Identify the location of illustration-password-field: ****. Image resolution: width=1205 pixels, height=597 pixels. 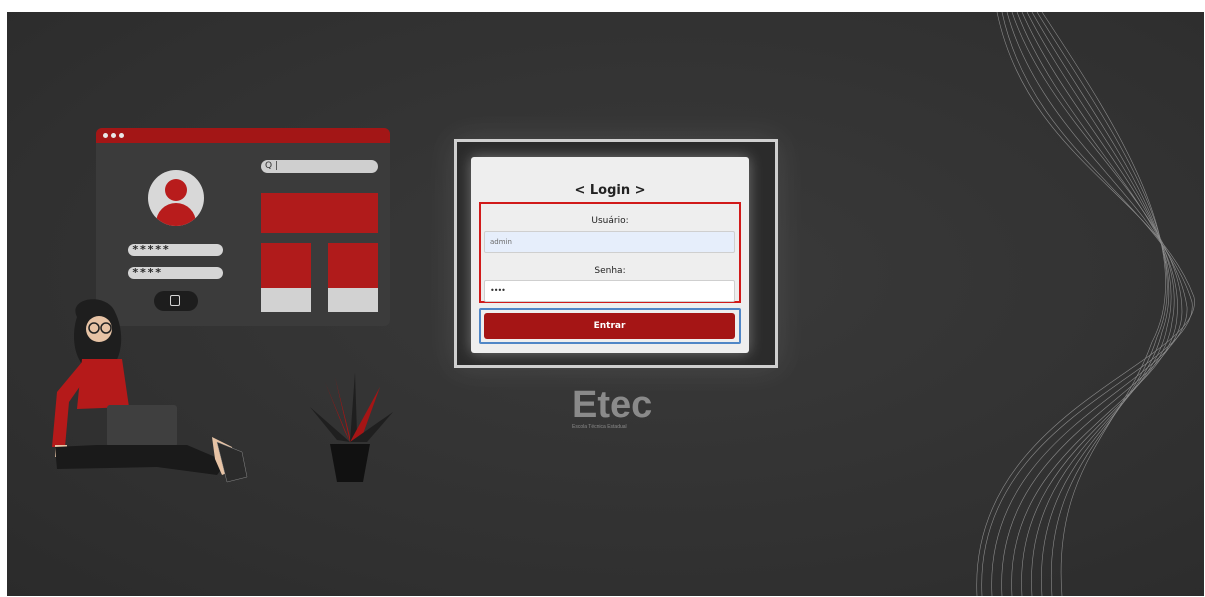
(175, 273).